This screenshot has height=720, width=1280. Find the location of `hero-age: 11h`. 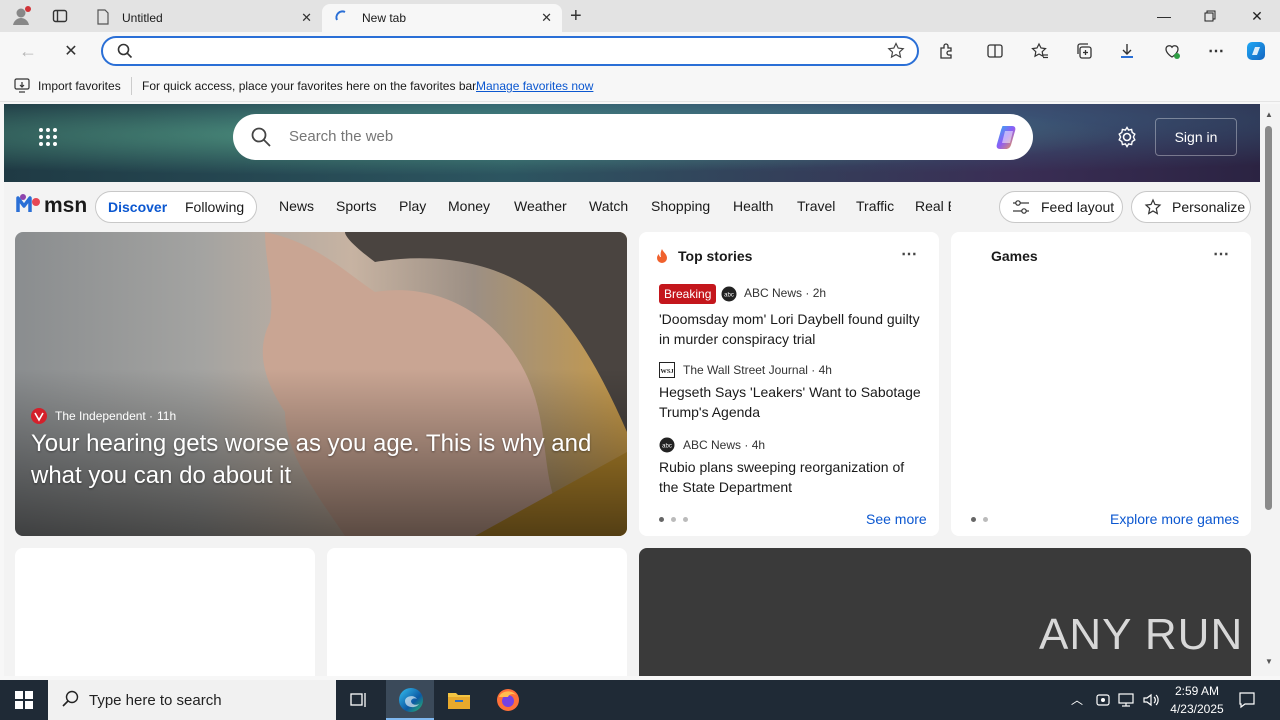

hero-age: 11h is located at coordinates (167, 416).